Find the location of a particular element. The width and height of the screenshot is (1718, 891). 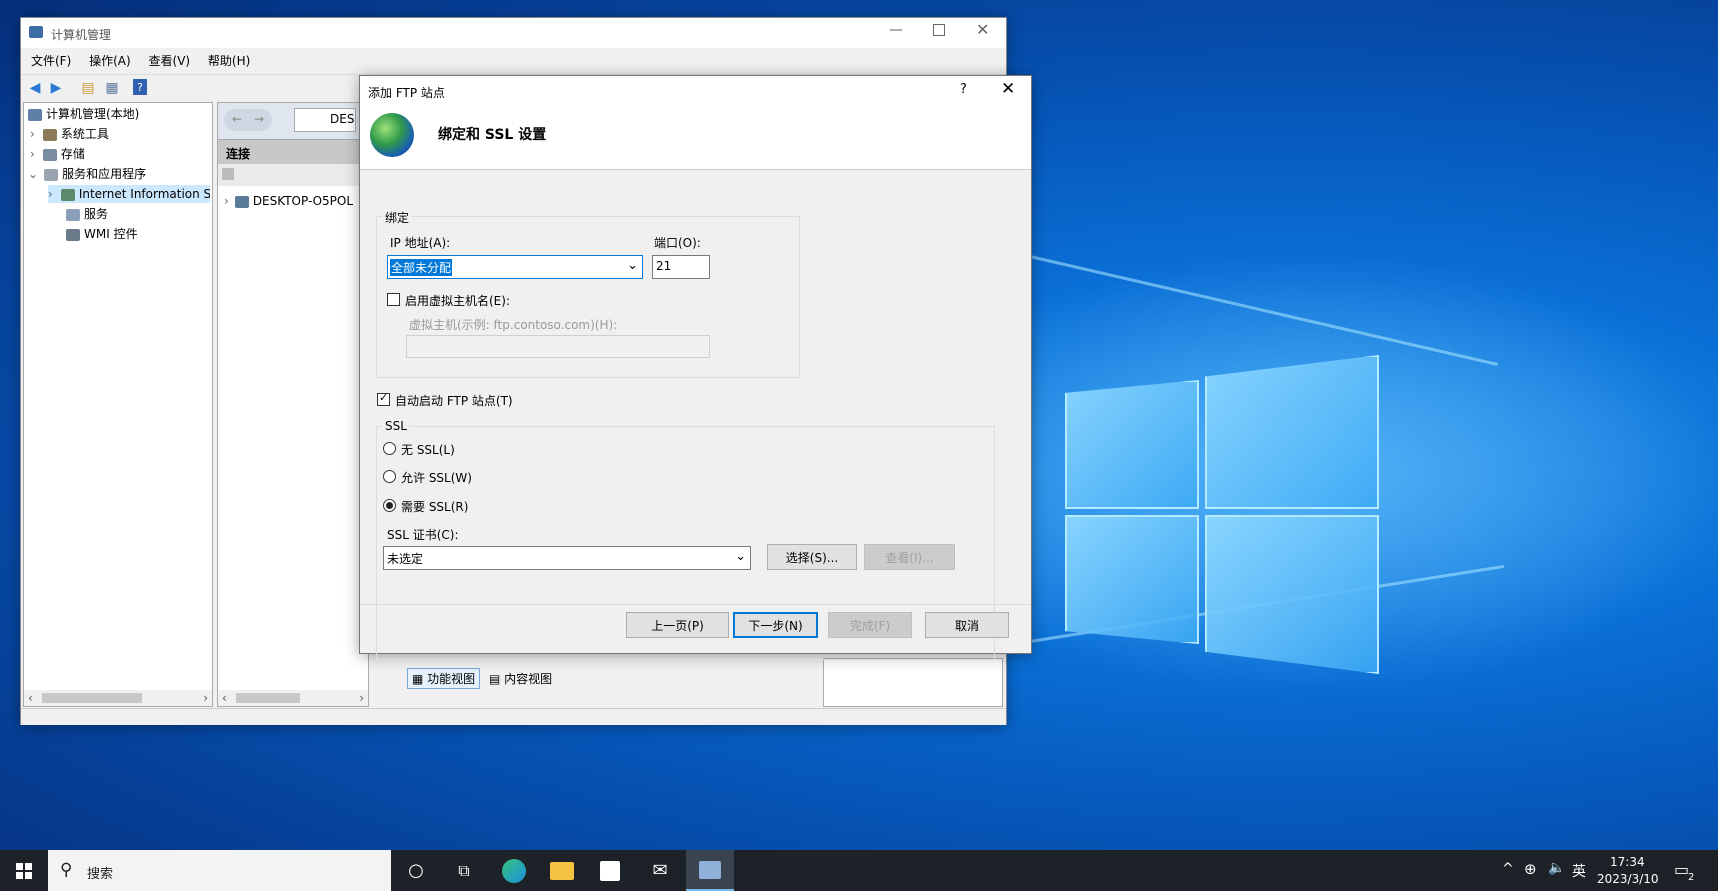

cortana-icon: ○ is located at coordinates (416, 870).